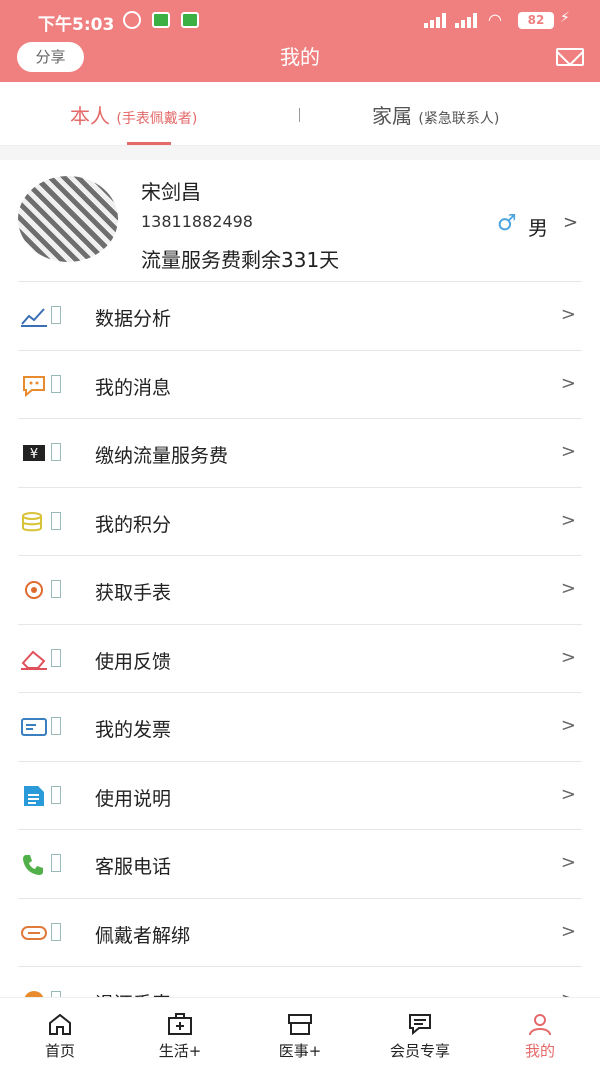 The image size is (600, 1067). I want to click on status-bar: 下午5:03 ◠ 82 ⚡, so click(300, 20).